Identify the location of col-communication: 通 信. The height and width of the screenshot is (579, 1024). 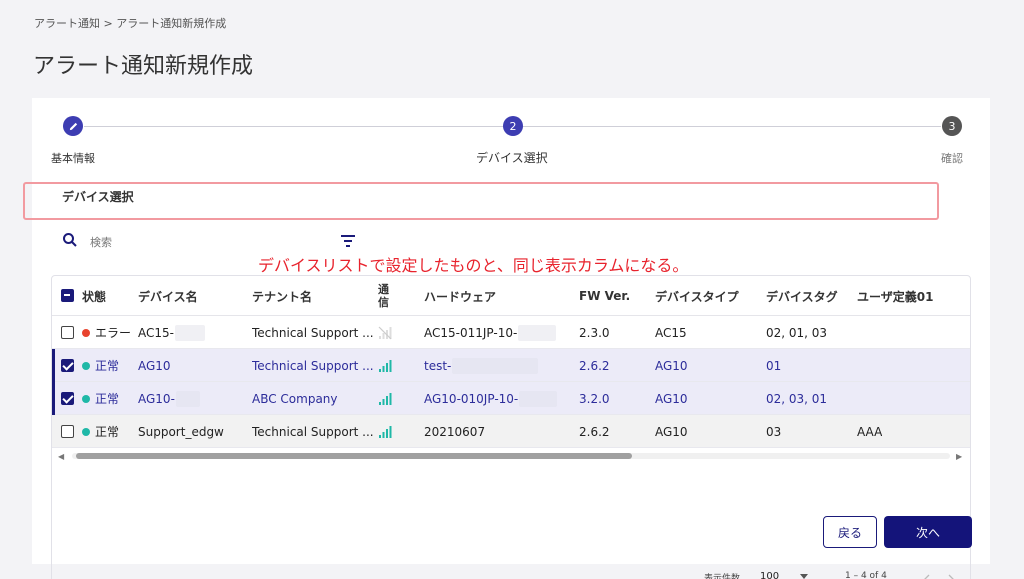
(383, 296).